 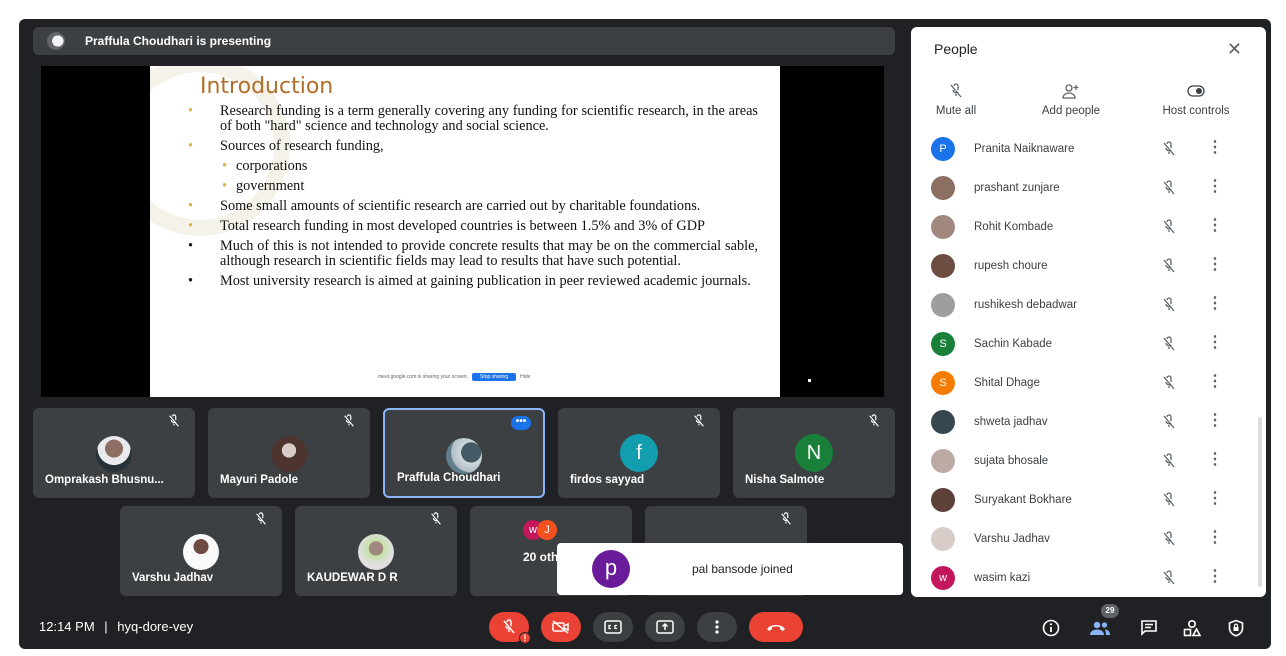 What do you see at coordinates (525, 377) in the screenshot?
I see `hide-button: Hide` at bounding box center [525, 377].